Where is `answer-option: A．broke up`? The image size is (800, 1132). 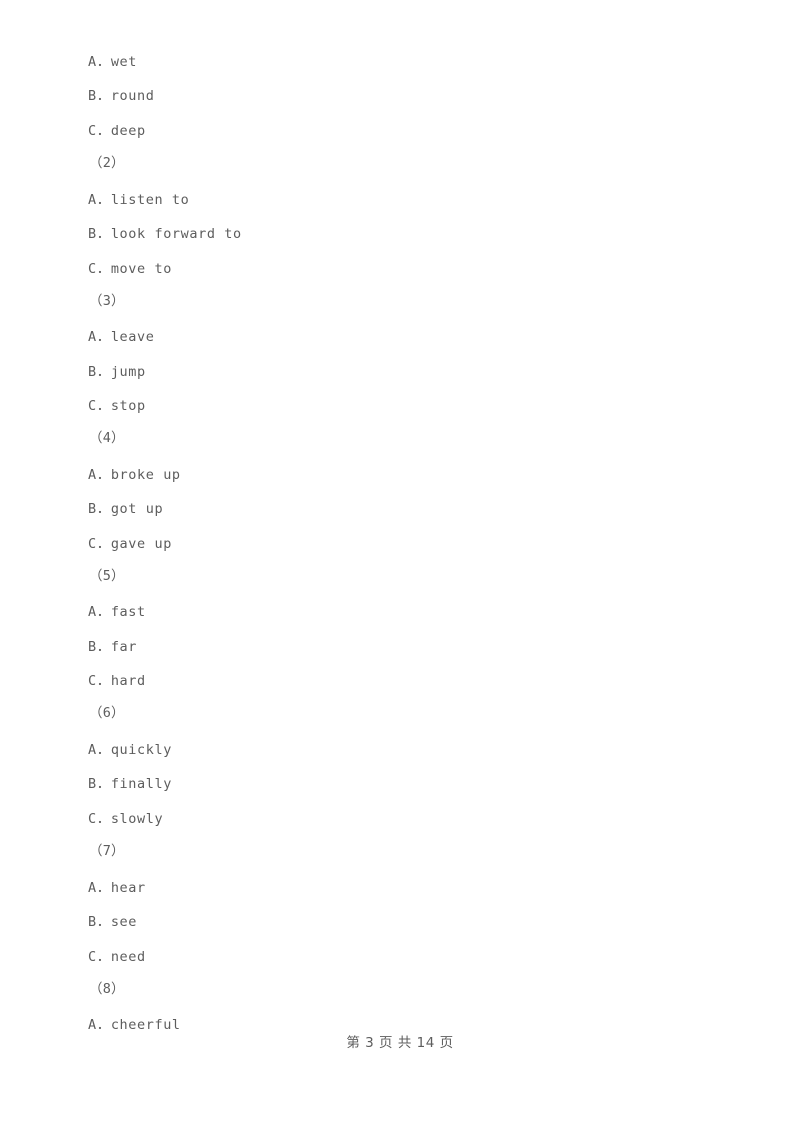 answer-option: A．broke up is located at coordinates (134, 475).